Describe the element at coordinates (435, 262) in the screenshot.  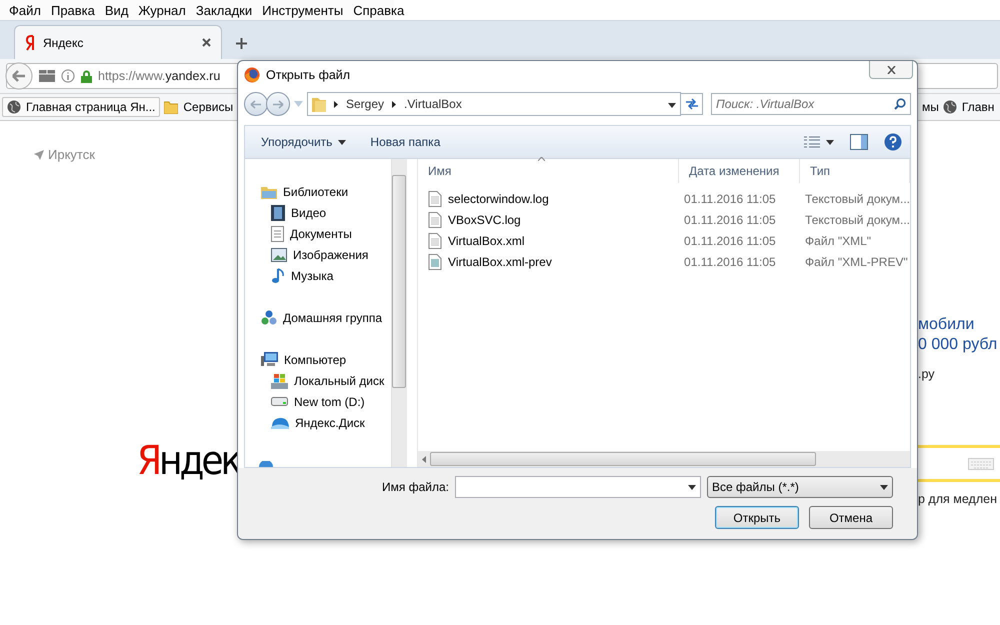
I see `file-icon` at that location.